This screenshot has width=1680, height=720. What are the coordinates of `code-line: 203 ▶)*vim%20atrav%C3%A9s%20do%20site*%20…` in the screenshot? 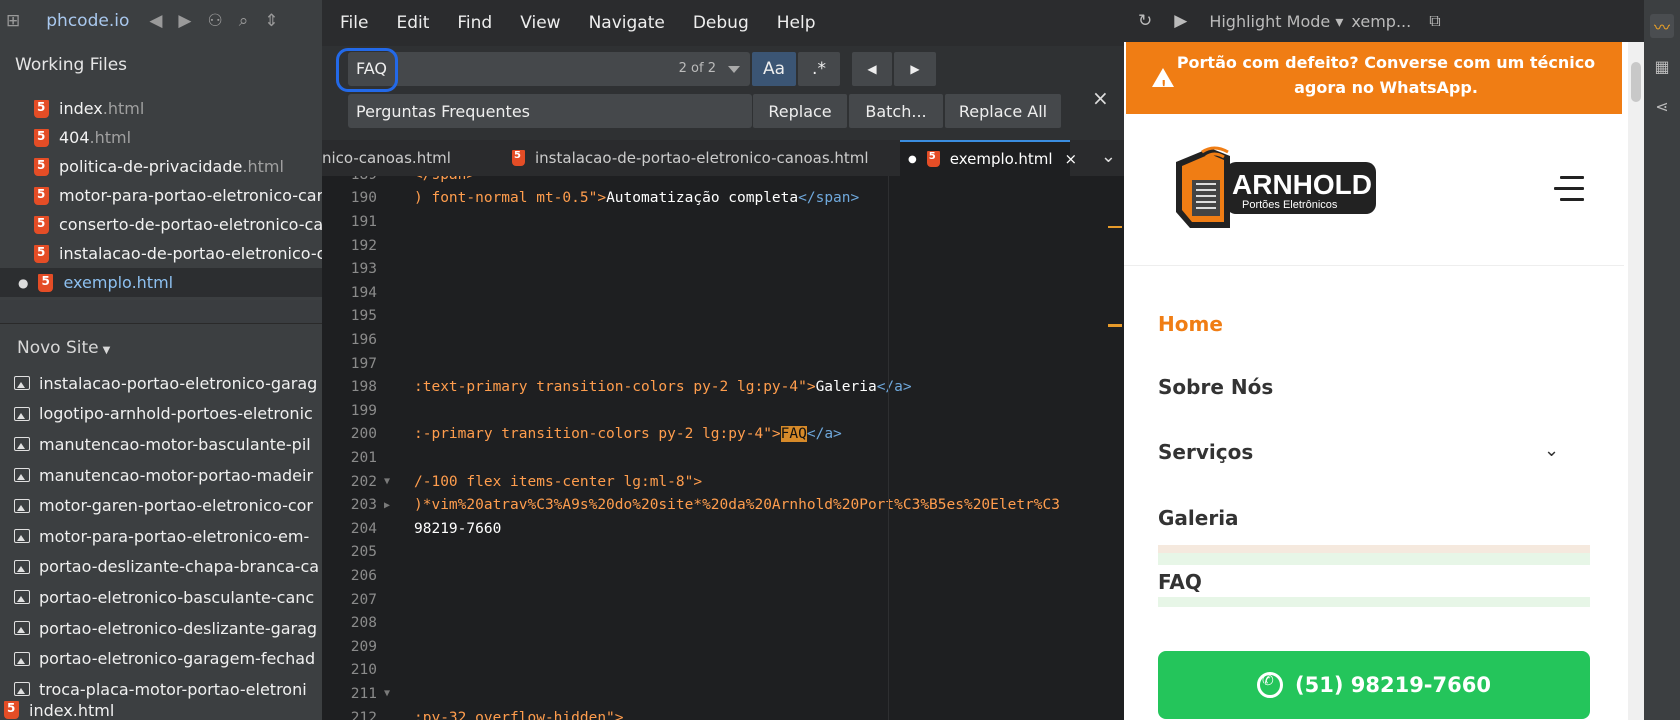 It's located at (723, 505).